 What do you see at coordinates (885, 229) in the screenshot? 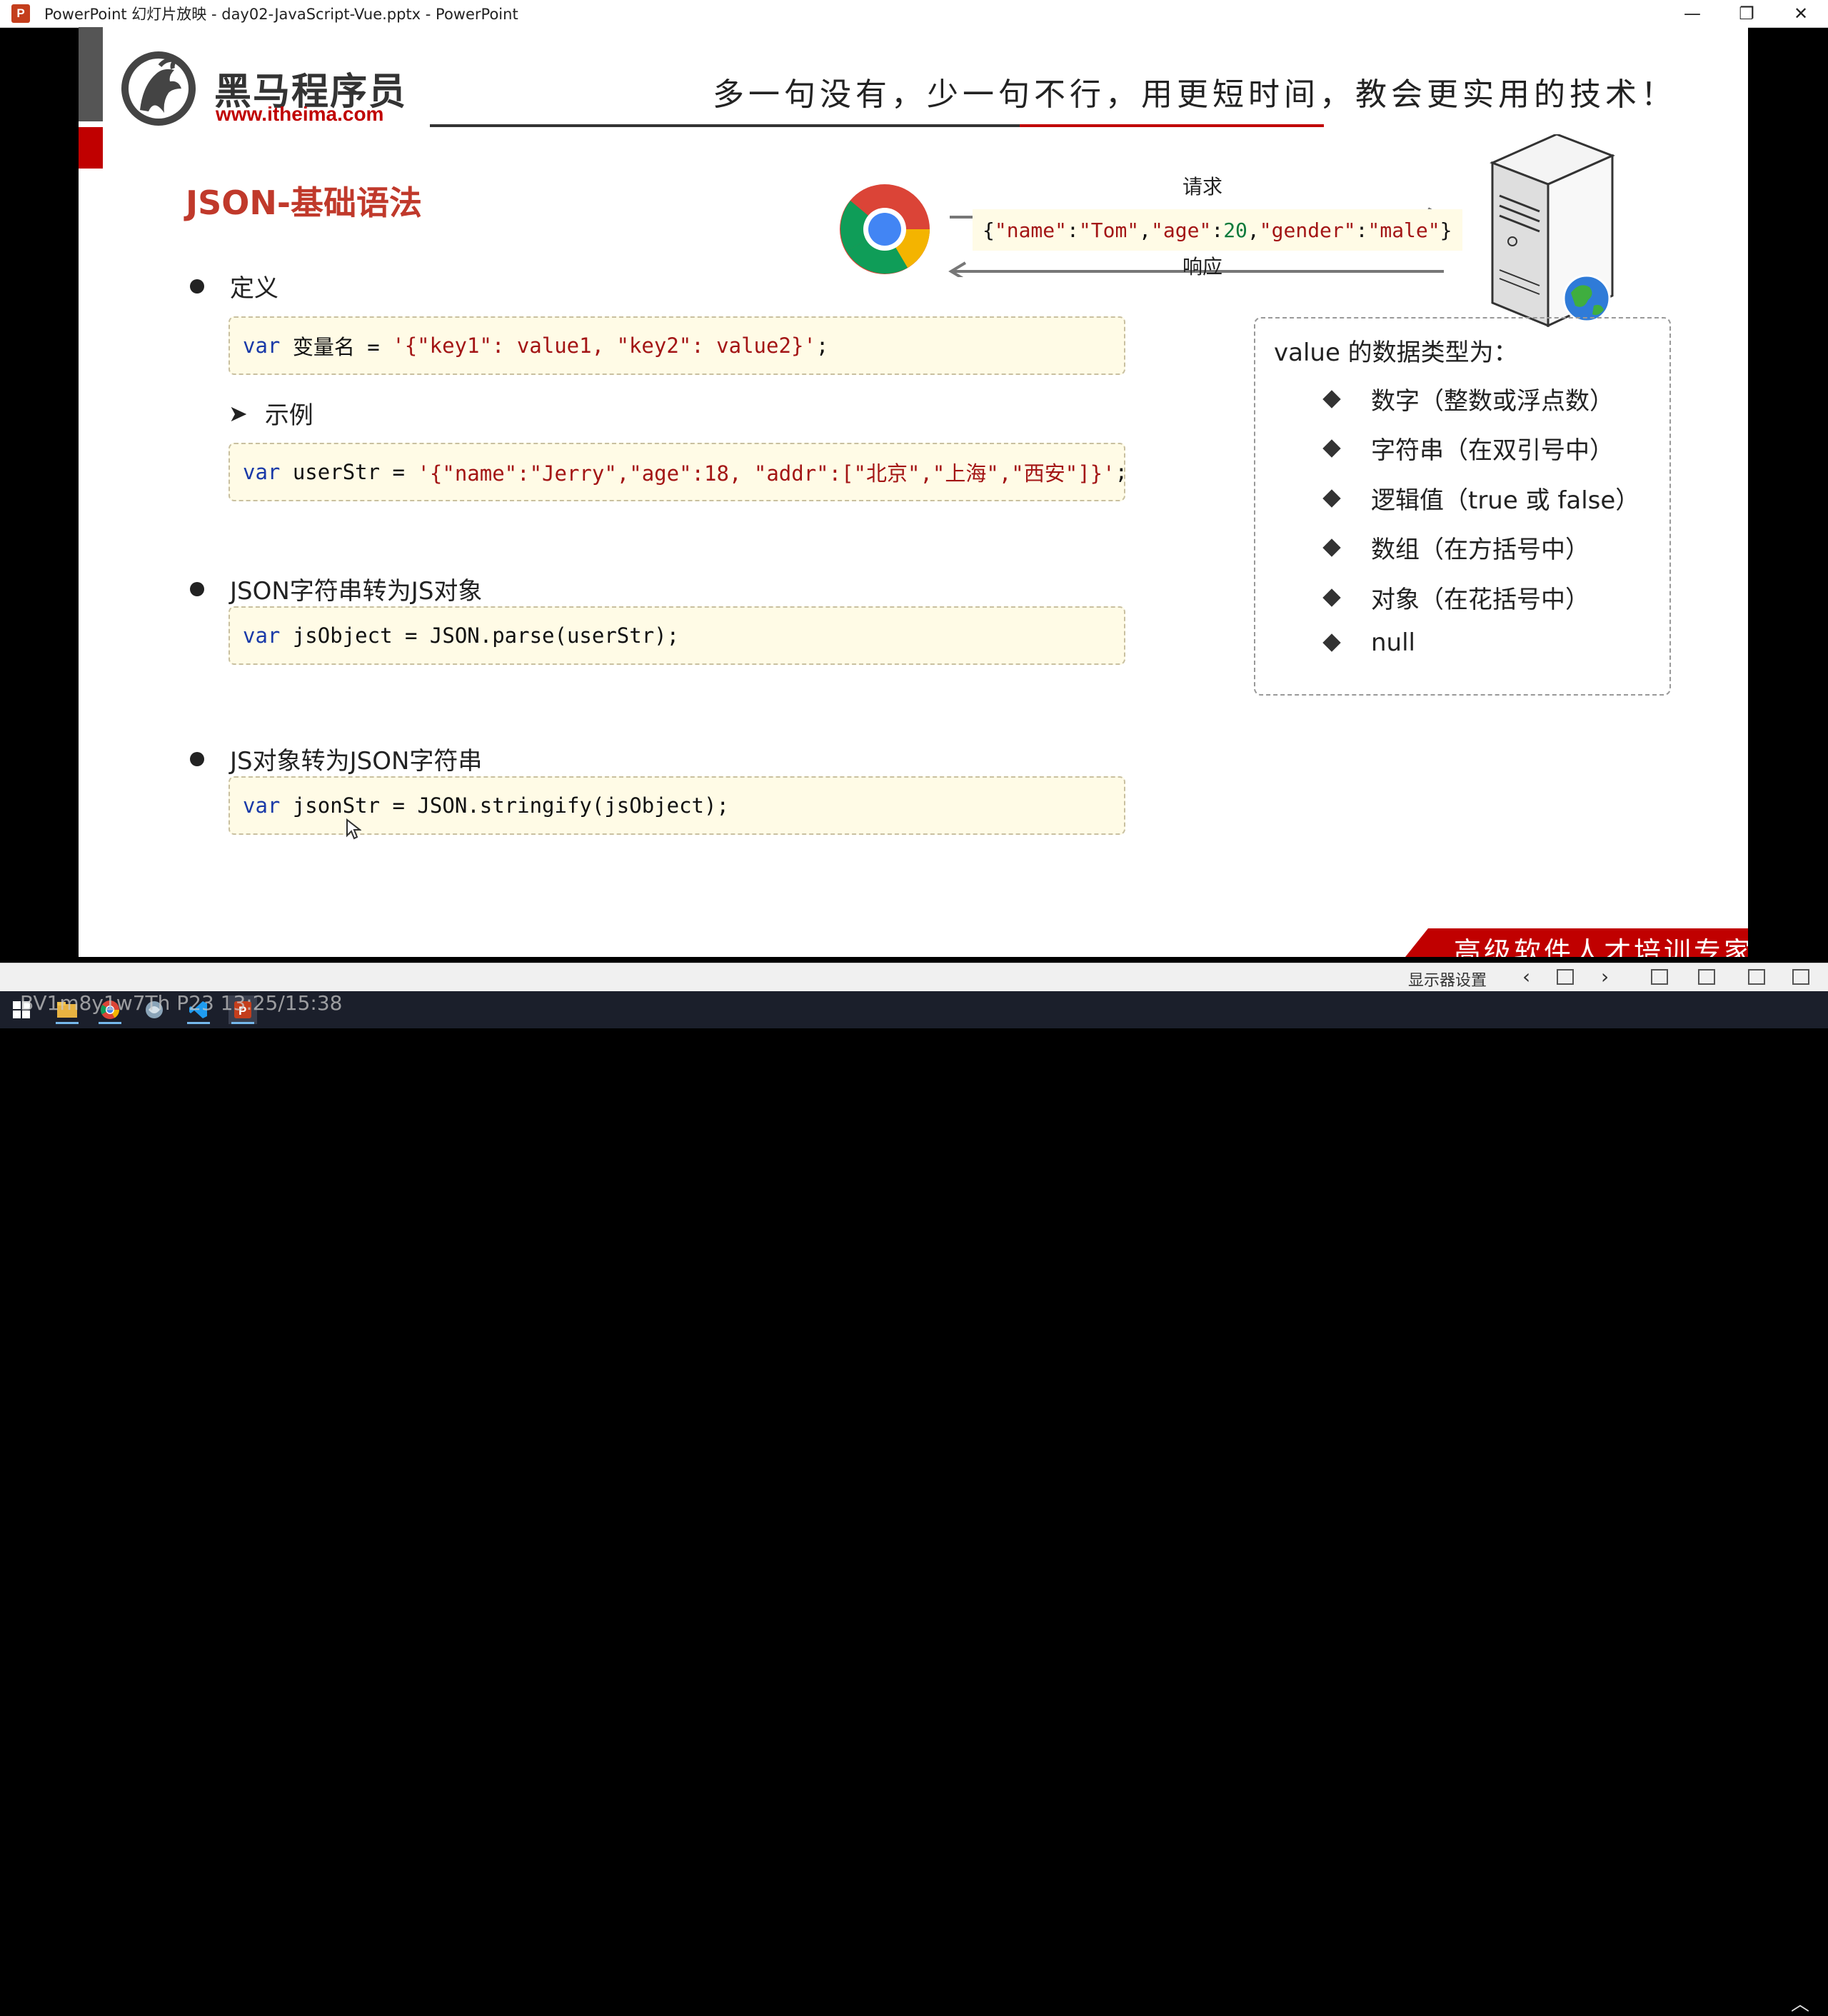
I see `chrome-browser-icon` at bounding box center [885, 229].